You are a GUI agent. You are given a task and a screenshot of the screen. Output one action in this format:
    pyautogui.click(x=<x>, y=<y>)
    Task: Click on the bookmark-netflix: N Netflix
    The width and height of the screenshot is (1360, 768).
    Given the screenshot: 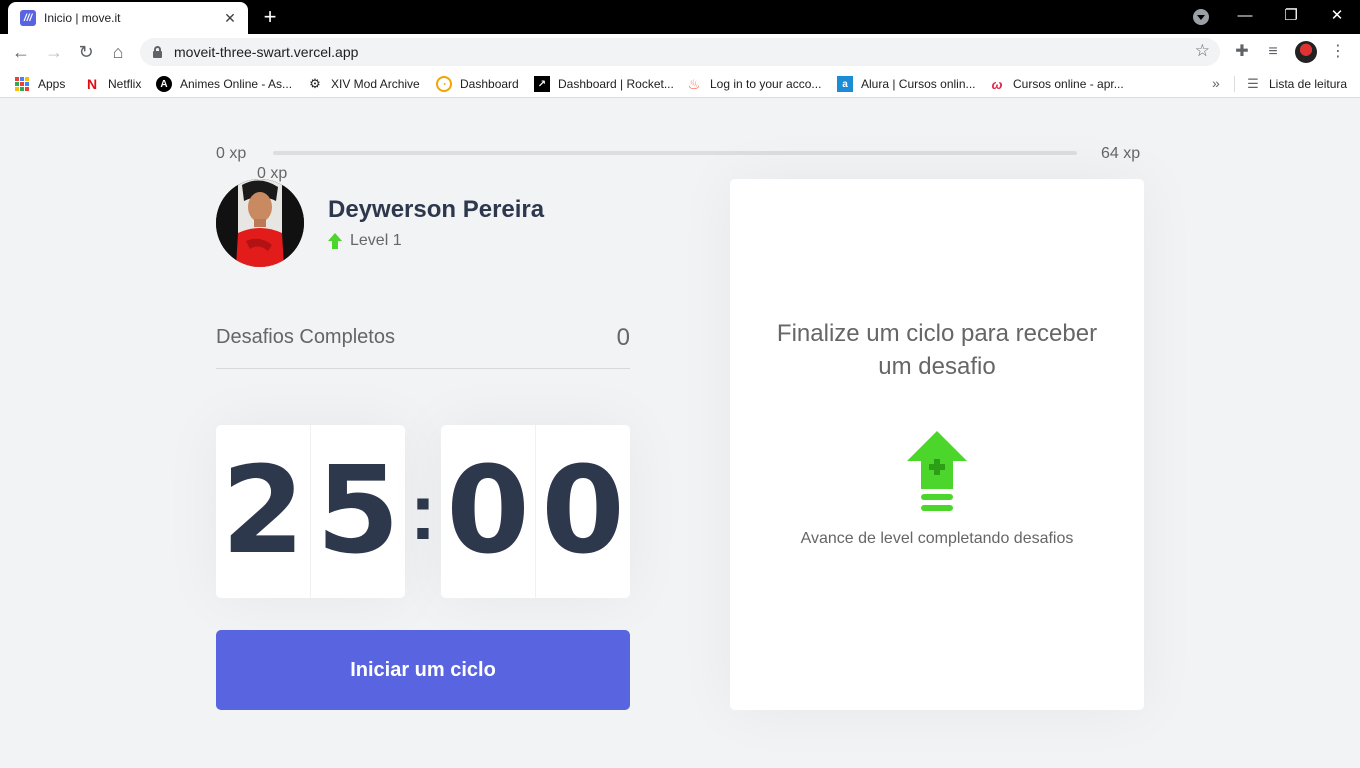 What is the action you would take?
    pyautogui.click(x=112, y=84)
    